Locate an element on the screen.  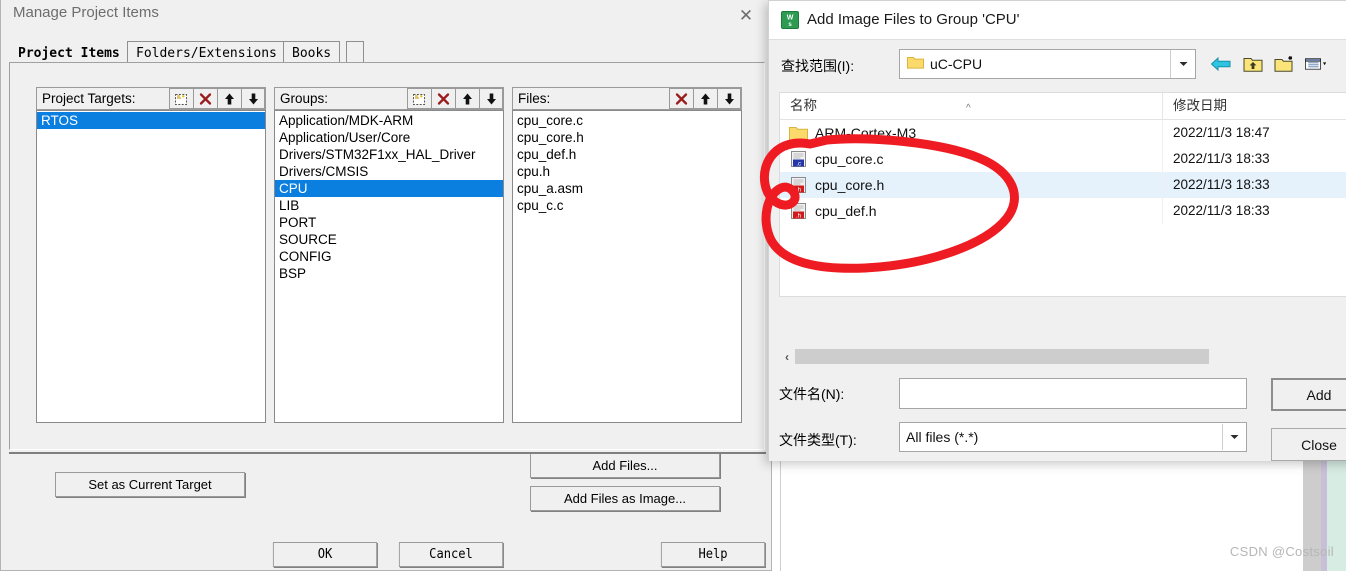
file-list-row: ARM-Cortex-M3 2022/11/3 18:47 is located at coordinates (1063, 133).